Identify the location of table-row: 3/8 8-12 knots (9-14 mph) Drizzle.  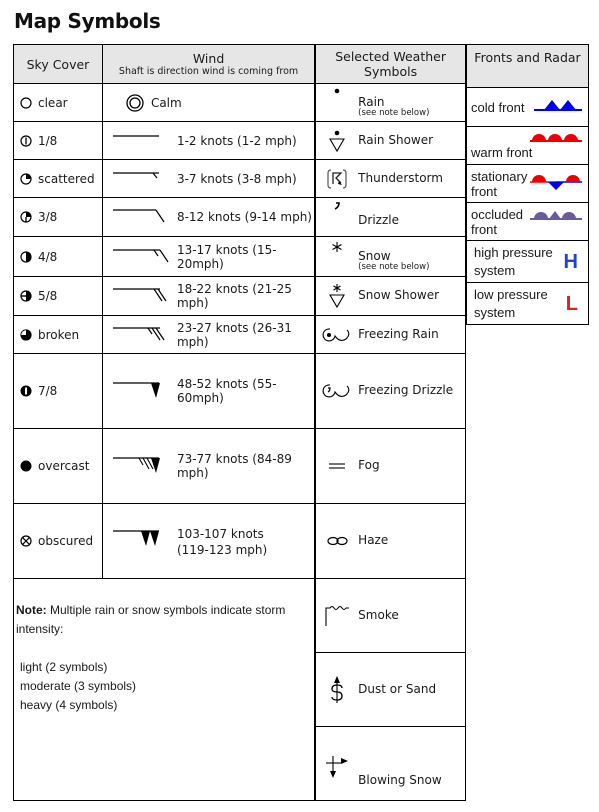
(240, 217).